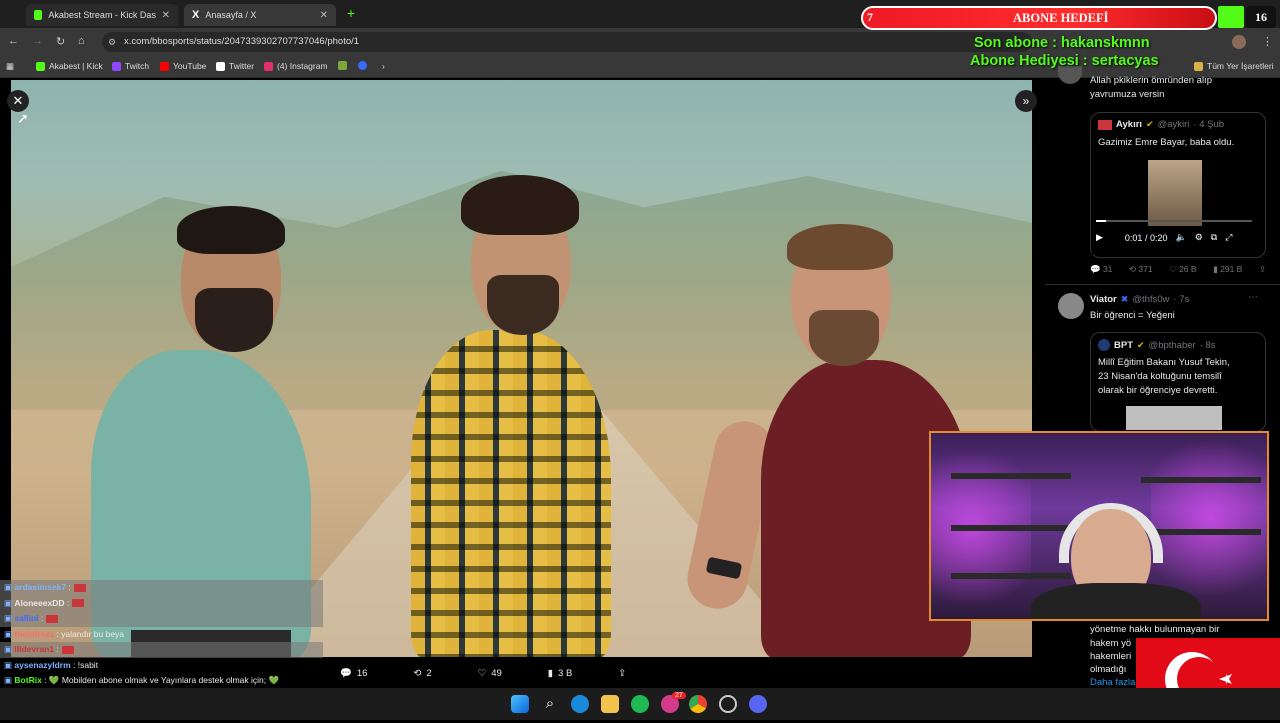  Describe the element at coordinates (9, 602) in the screenshot. I see `chat-badge-icon: ▣` at that location.